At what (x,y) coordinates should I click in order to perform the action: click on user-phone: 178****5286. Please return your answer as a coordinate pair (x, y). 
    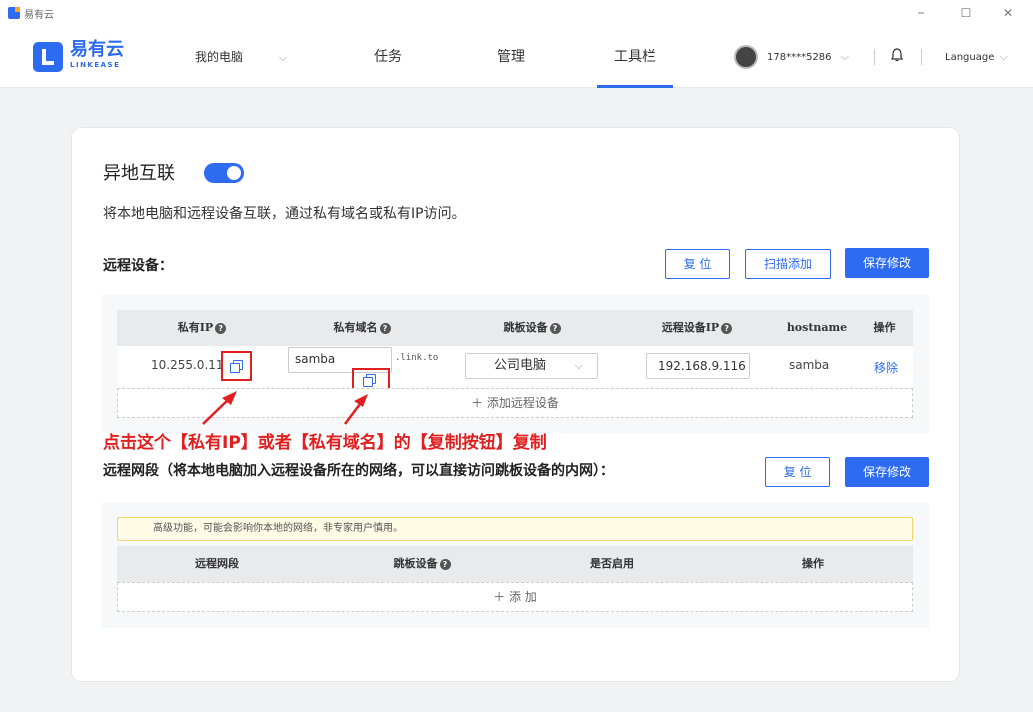
    Looking at the image, I should click on (799, 57).